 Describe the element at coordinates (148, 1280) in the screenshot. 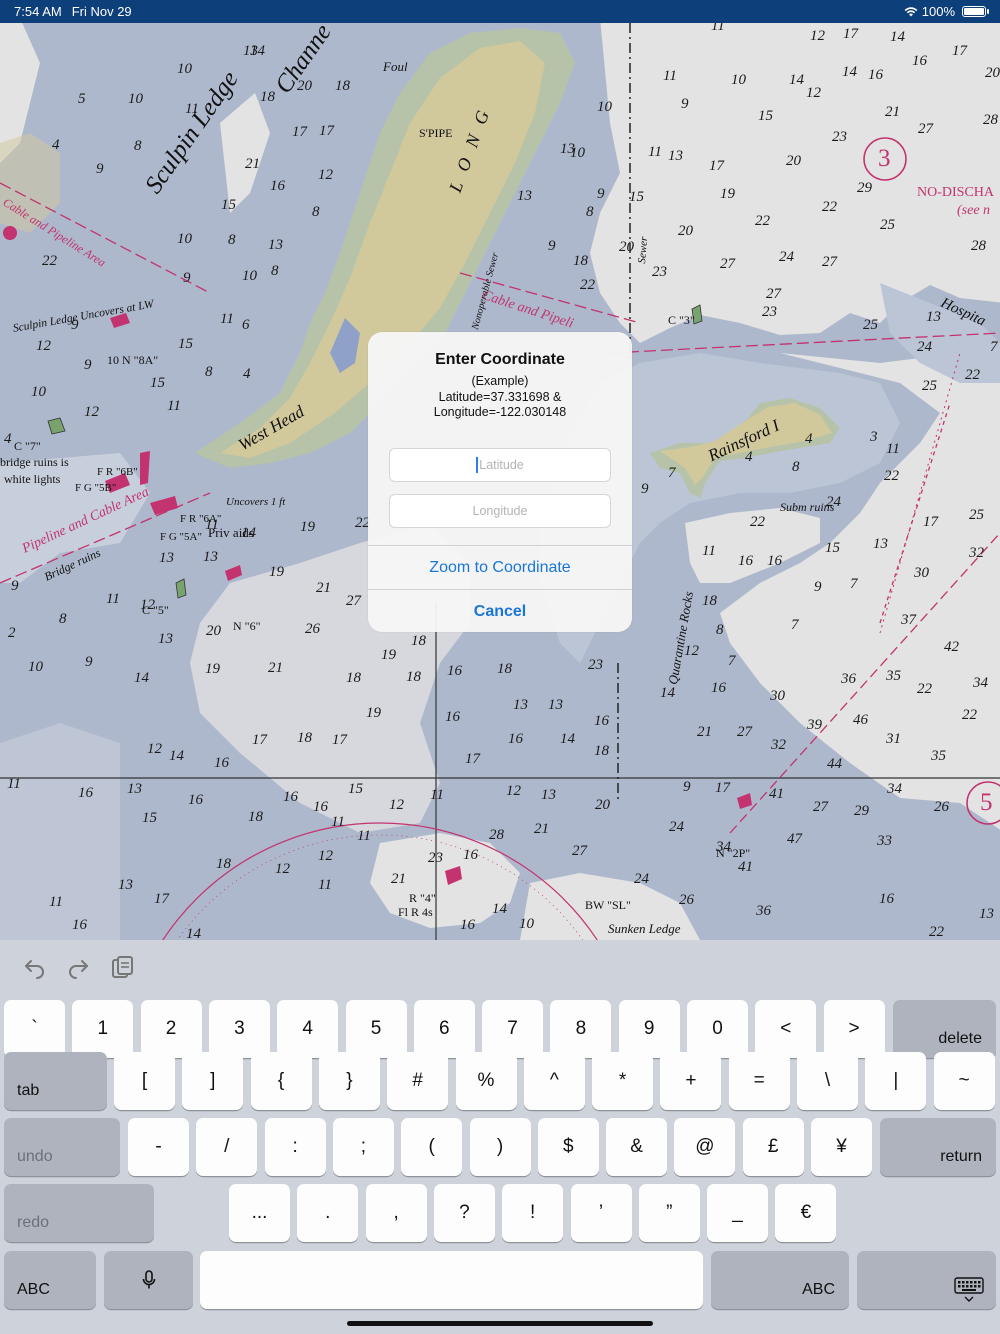

I see `dictation-key` at that location.